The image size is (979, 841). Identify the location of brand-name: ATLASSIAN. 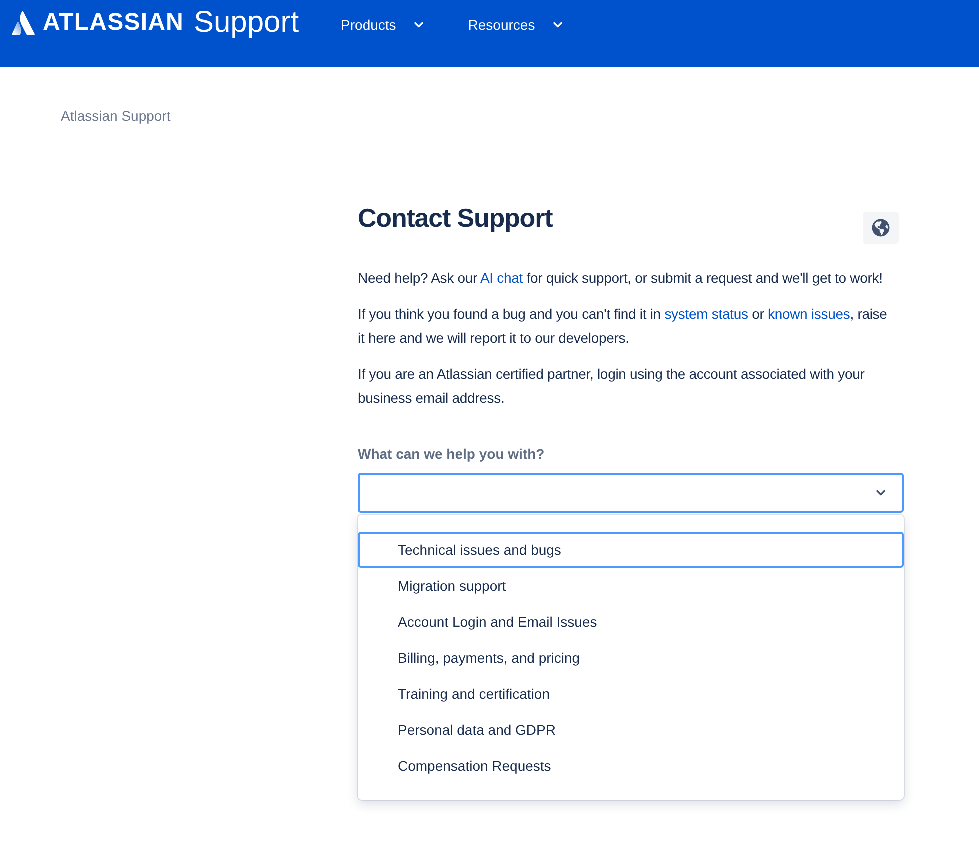
(113, 23).